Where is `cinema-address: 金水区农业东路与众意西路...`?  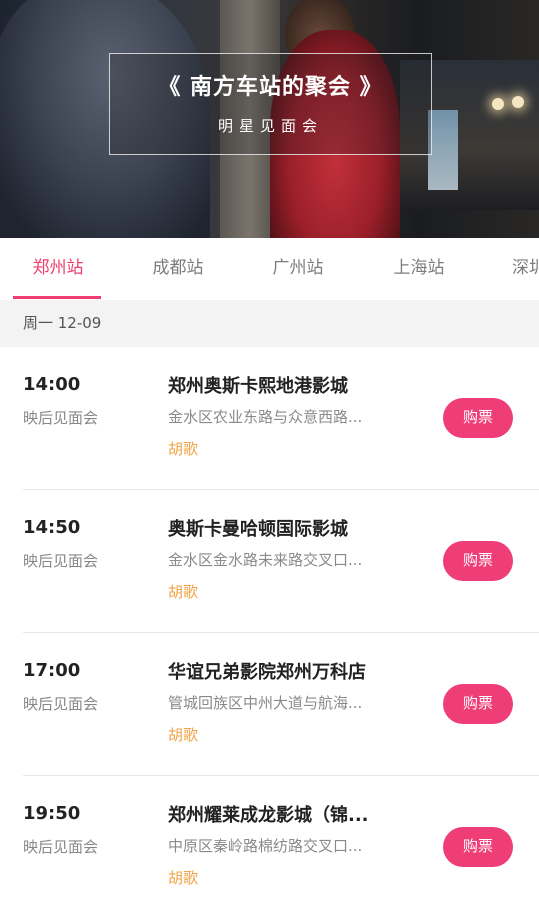
cinema-address: 金水区农业东路与众意西路... is located at coordinates (265, 417).